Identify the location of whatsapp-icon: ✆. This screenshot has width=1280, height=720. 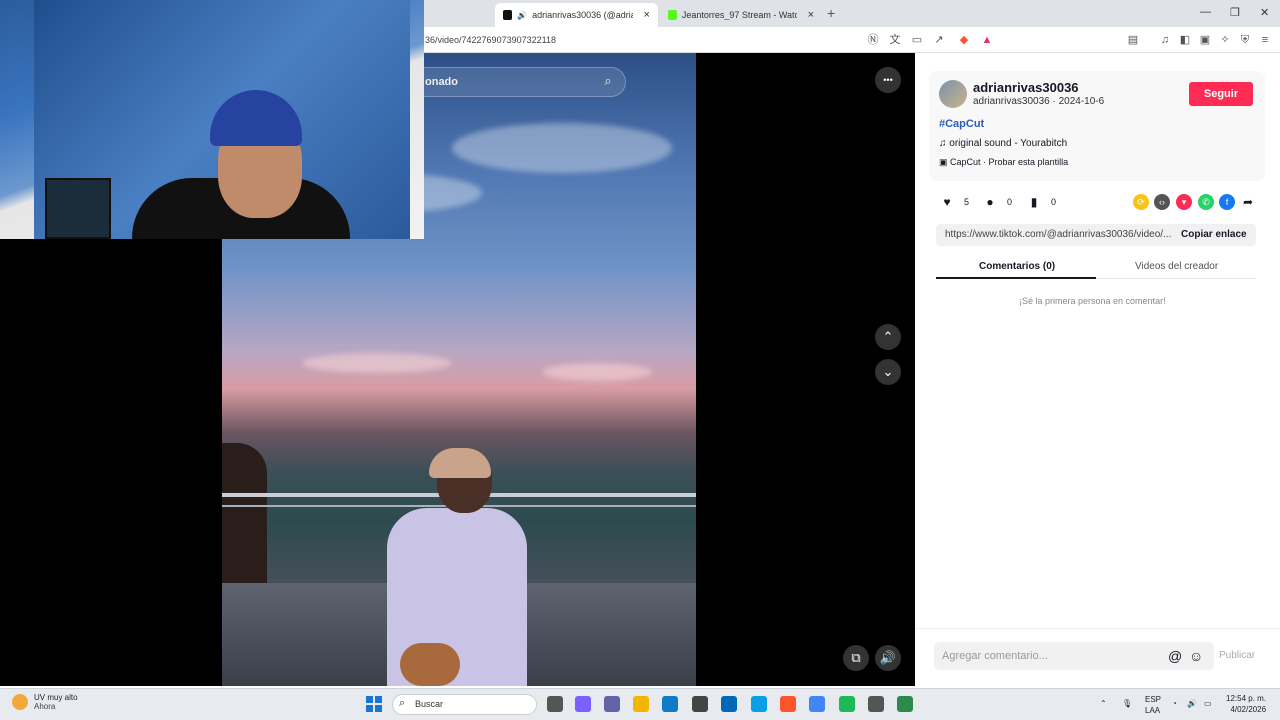
(1206, 202).